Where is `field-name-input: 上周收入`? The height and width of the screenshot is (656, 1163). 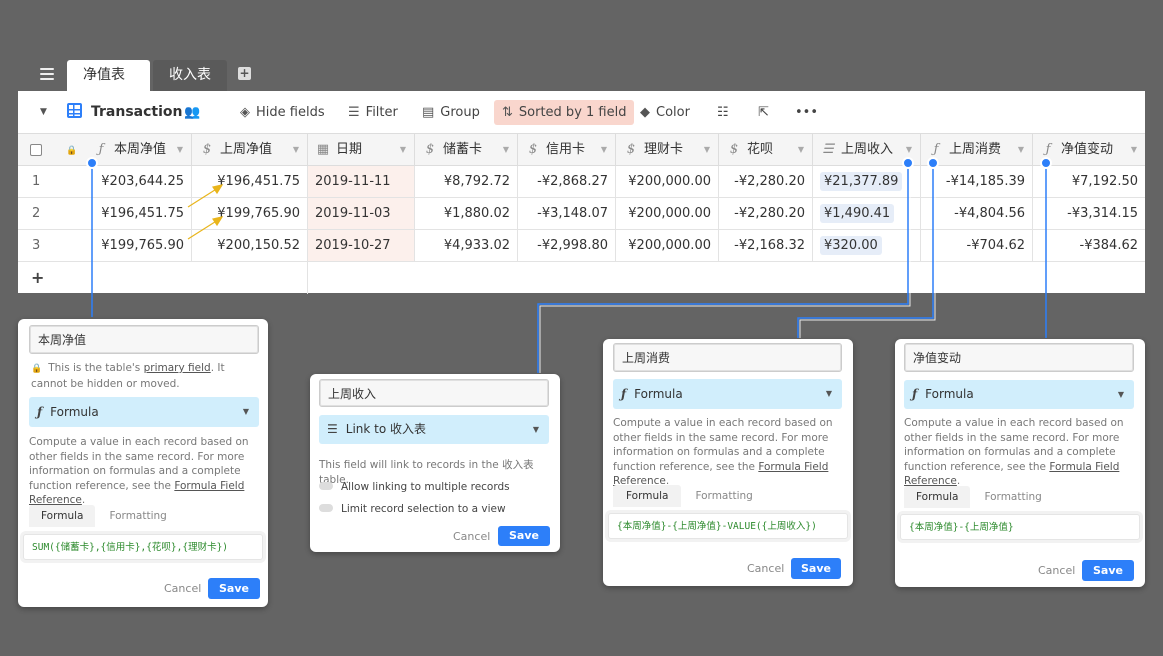
field-name-input: 上周收入 is located at coordinates (434, 393).